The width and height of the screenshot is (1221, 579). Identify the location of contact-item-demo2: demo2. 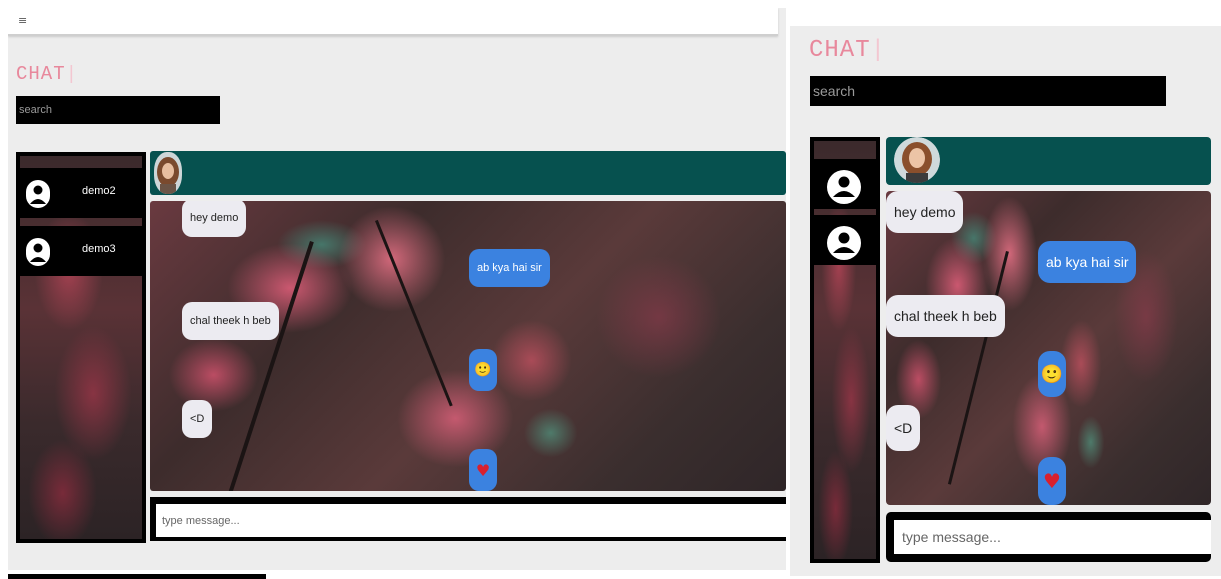
(81, 193).